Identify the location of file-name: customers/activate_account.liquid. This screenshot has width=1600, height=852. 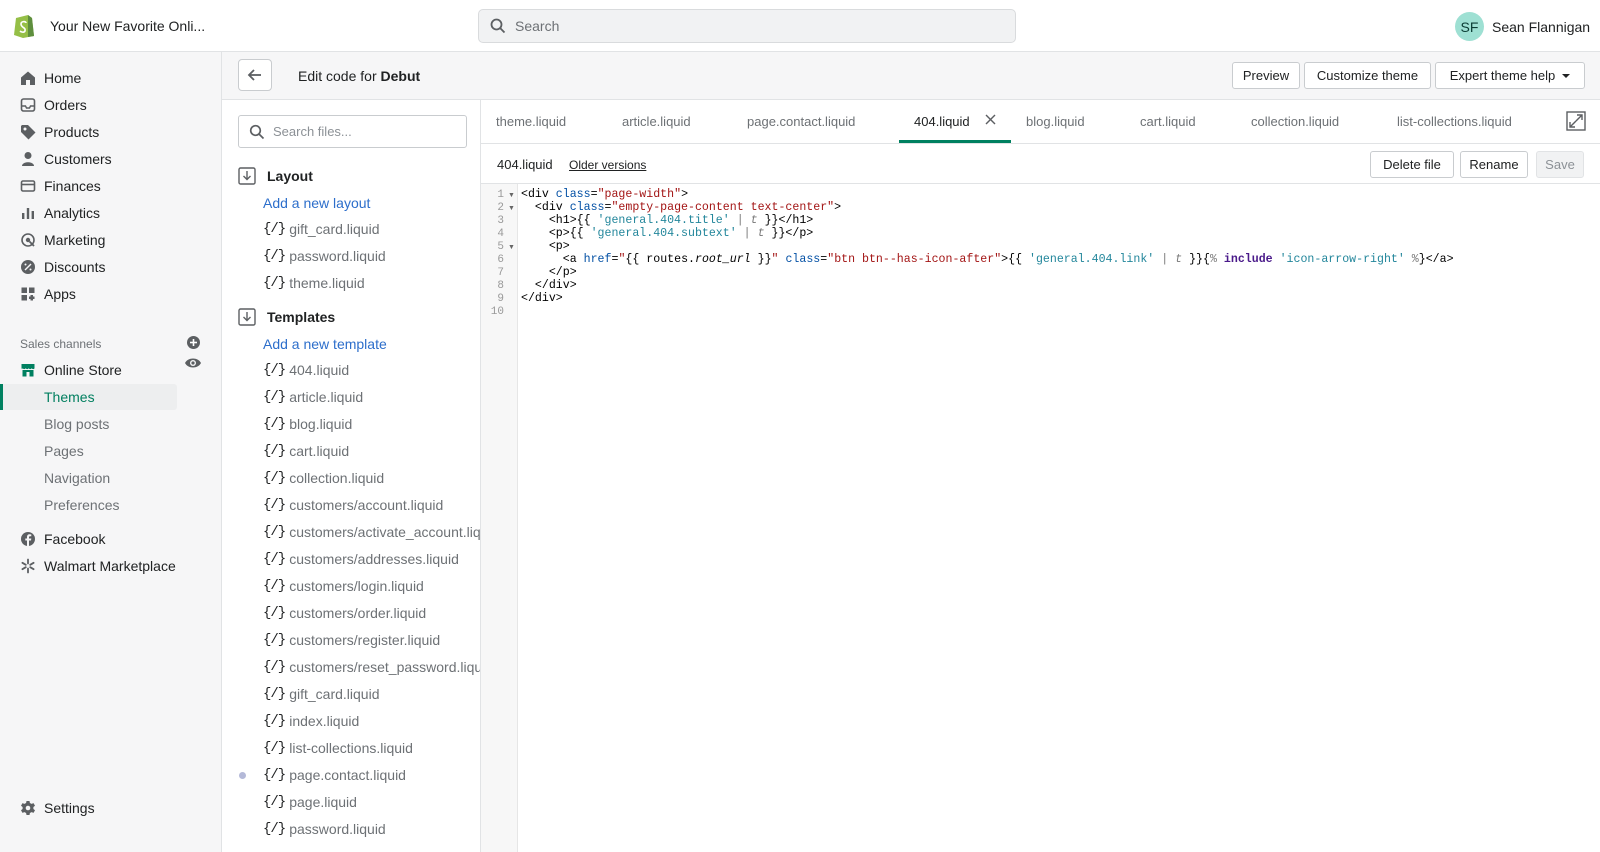
(385, 532).